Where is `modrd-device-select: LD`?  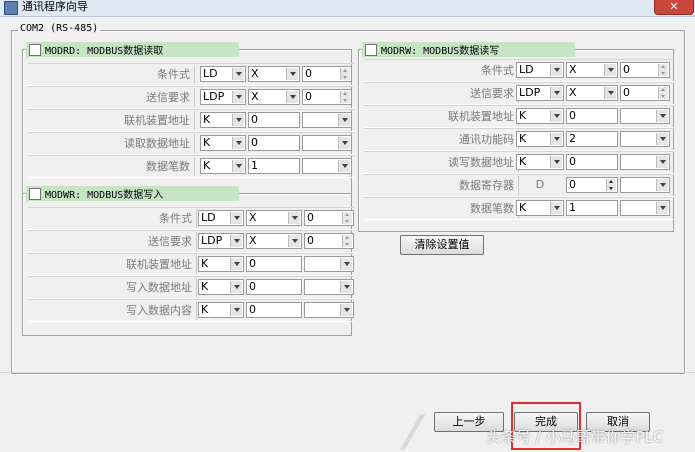
modrd-device-select: LD is located at coordinates (223, 74).